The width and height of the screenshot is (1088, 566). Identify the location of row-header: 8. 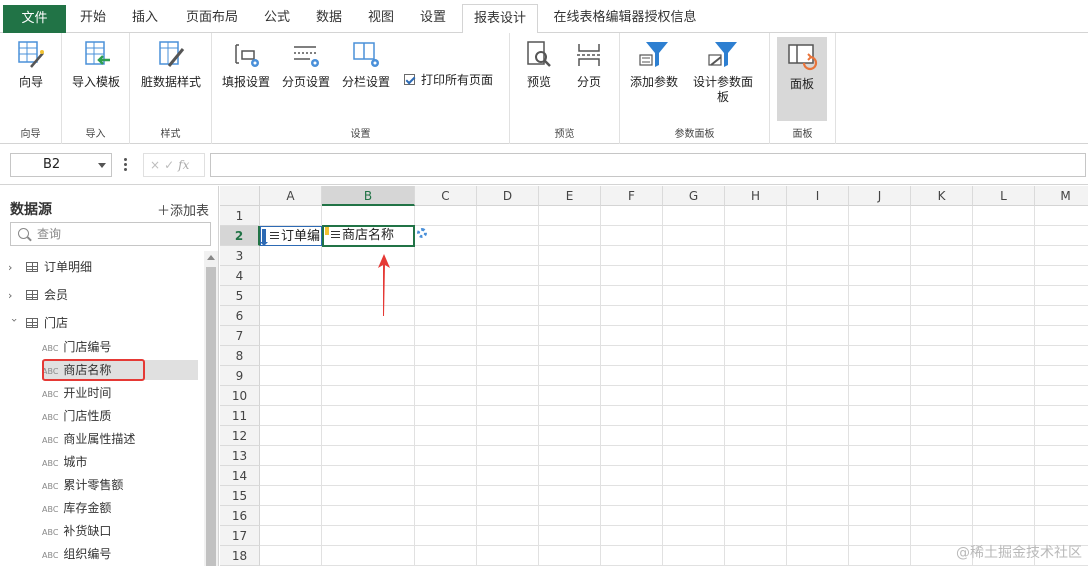
(240, 356).